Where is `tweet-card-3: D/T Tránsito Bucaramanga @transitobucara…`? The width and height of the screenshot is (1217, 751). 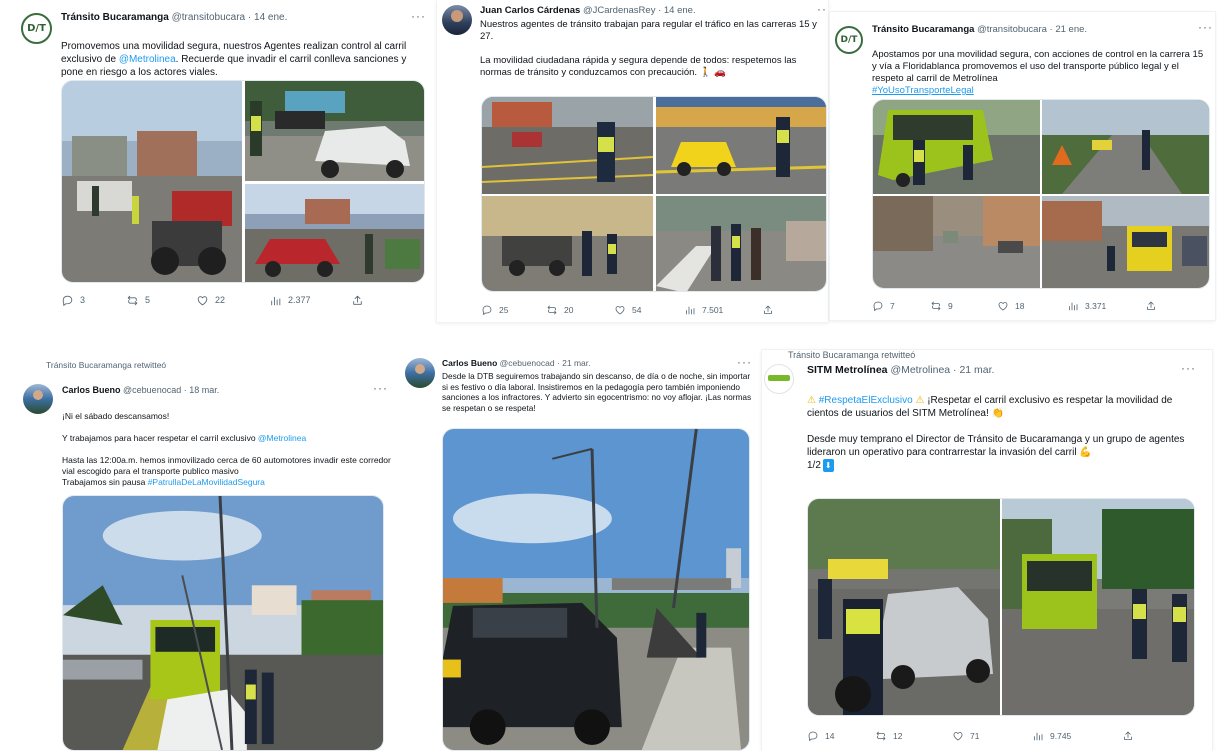
tweet-card-3: D/T Tránsito Bucaramanga @transitobucara… is located at coordinates (1022, 166).